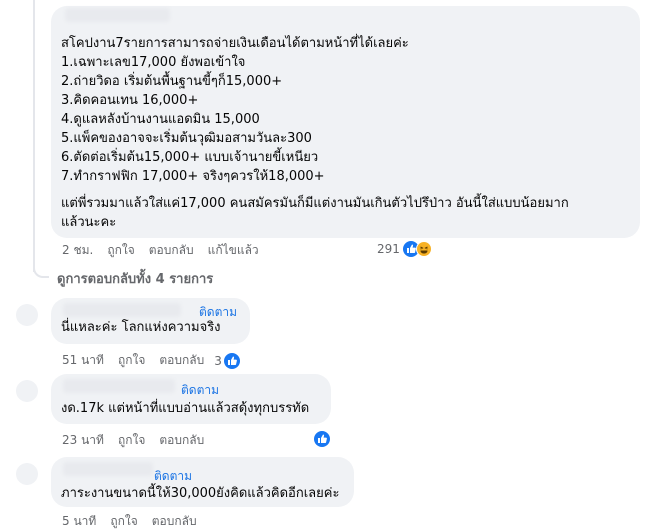 The width and height of the screenshot is (650, 531). Describe the element at coordinates (79, 521) in the screenshot. I see `comment-time: 5 นาที` at that location.